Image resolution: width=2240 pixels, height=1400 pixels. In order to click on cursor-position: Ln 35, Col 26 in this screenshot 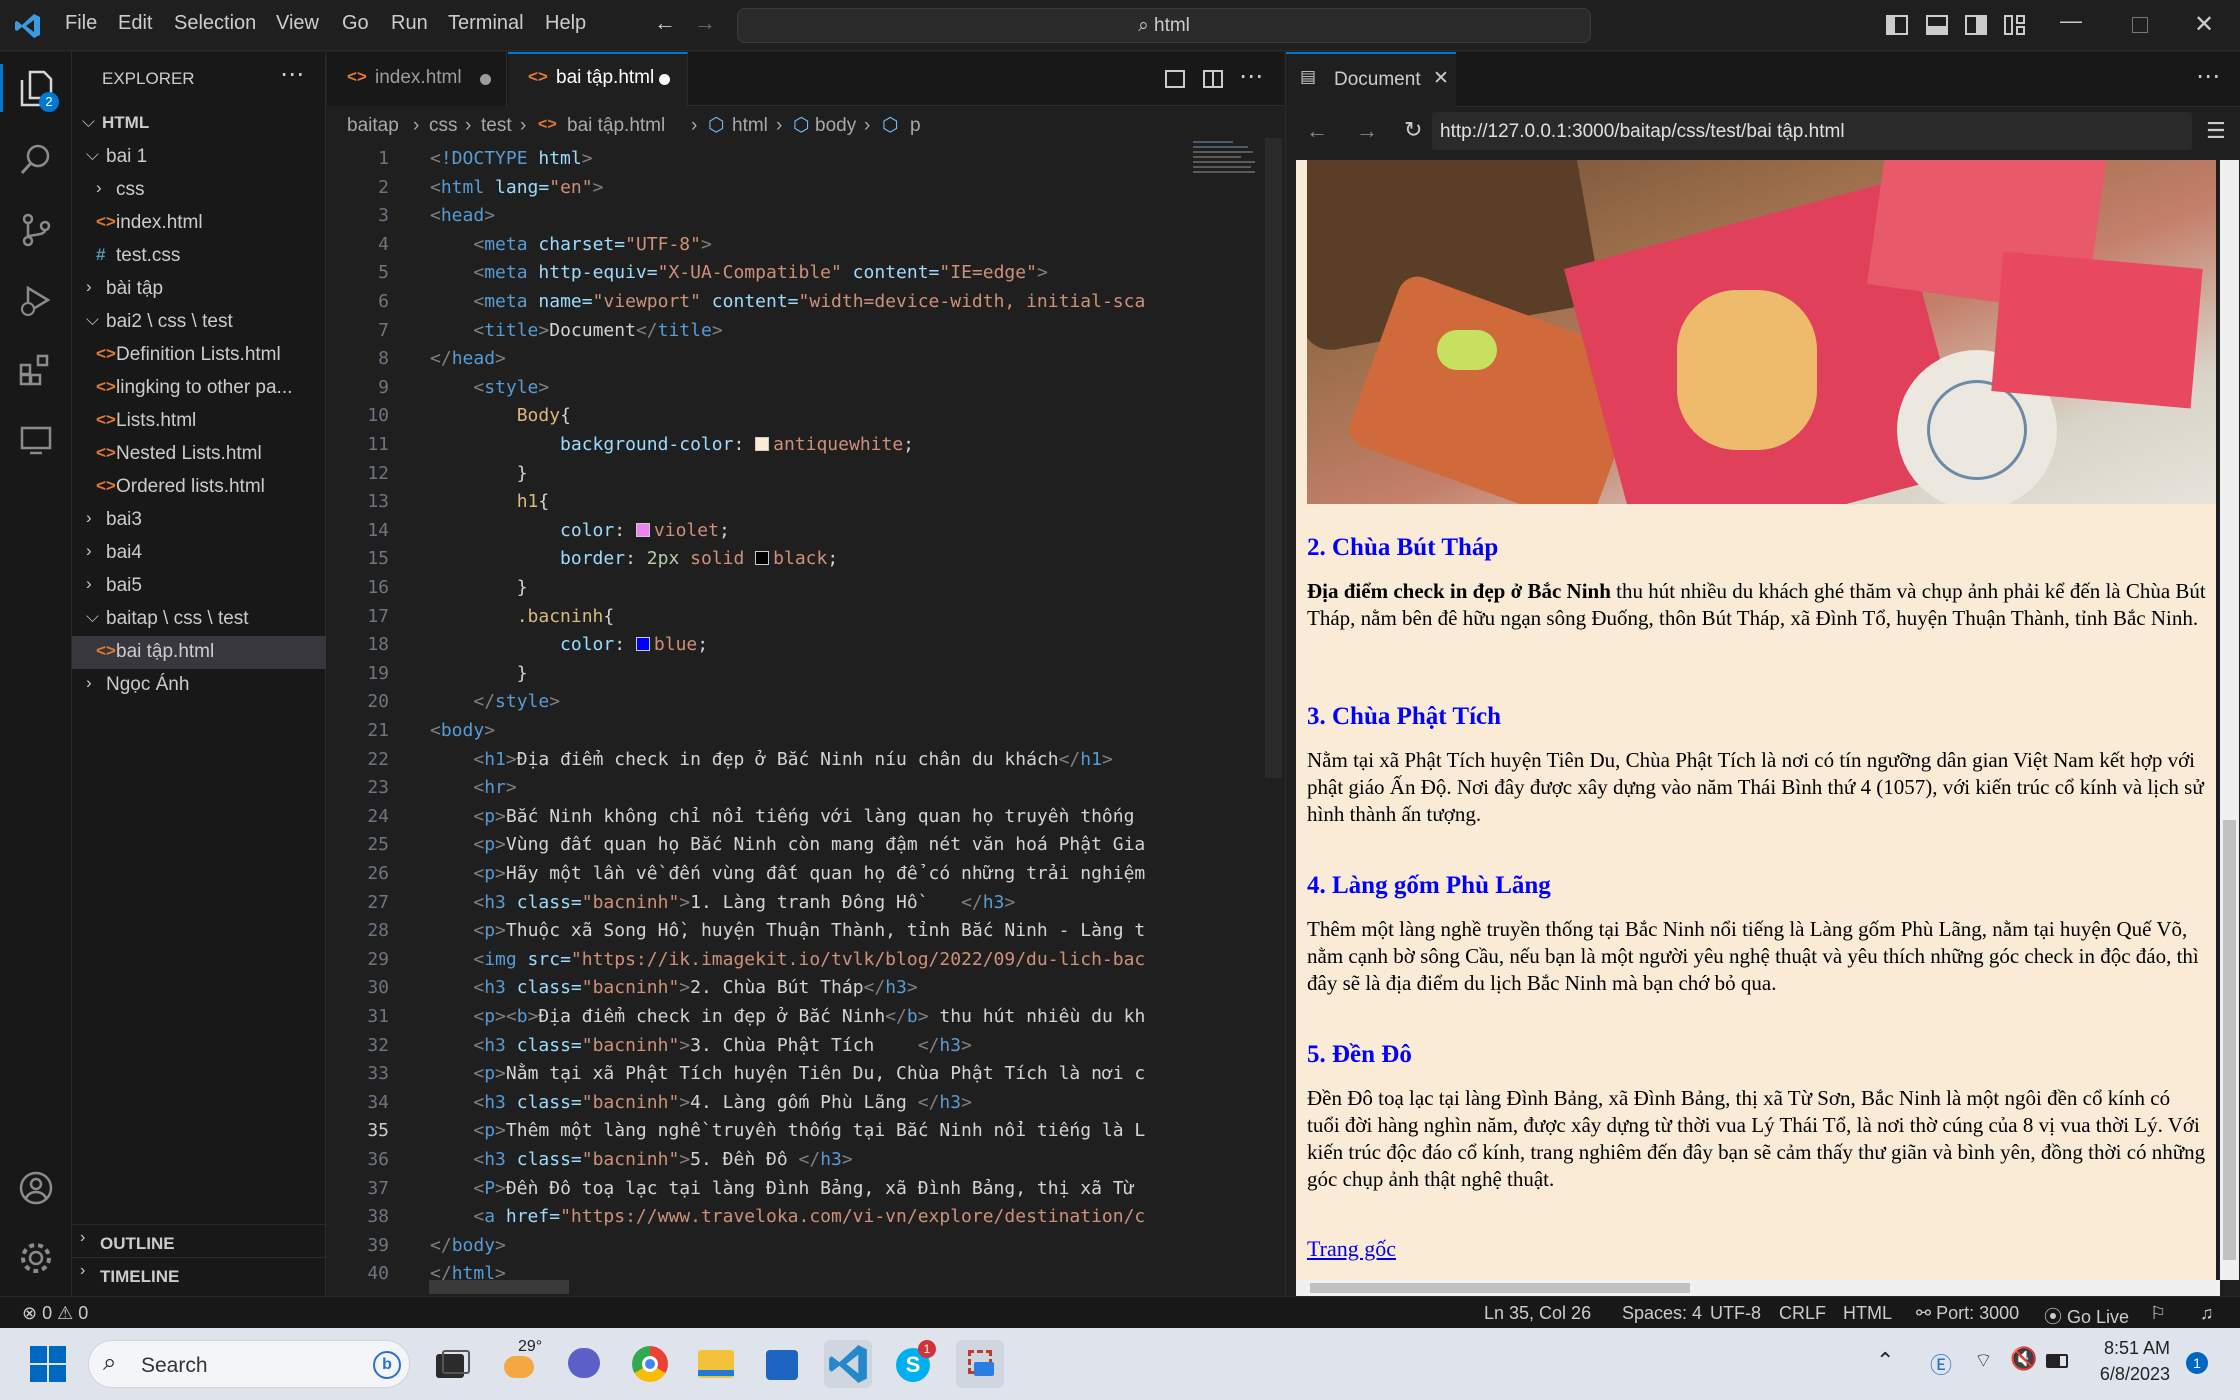, I will do `click(1537, 1313)`.